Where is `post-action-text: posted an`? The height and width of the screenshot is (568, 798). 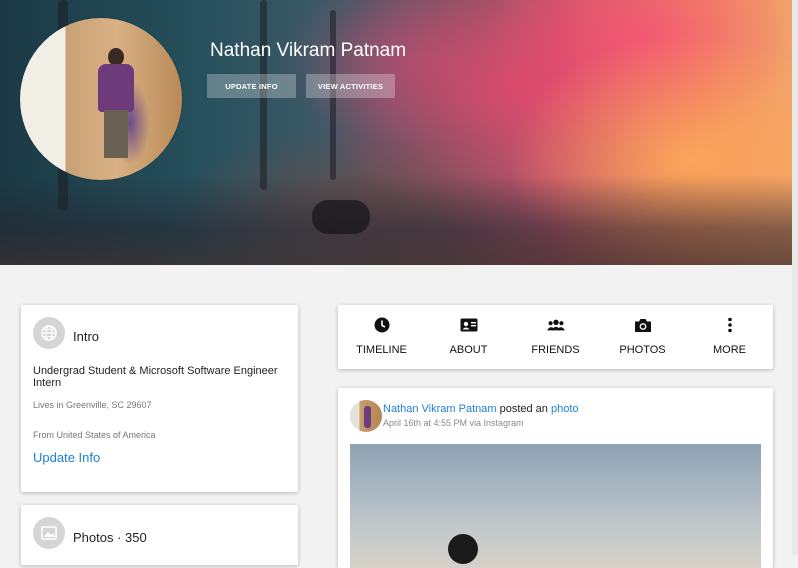
post-action-text: posted an is located at coordinates (523, 409).